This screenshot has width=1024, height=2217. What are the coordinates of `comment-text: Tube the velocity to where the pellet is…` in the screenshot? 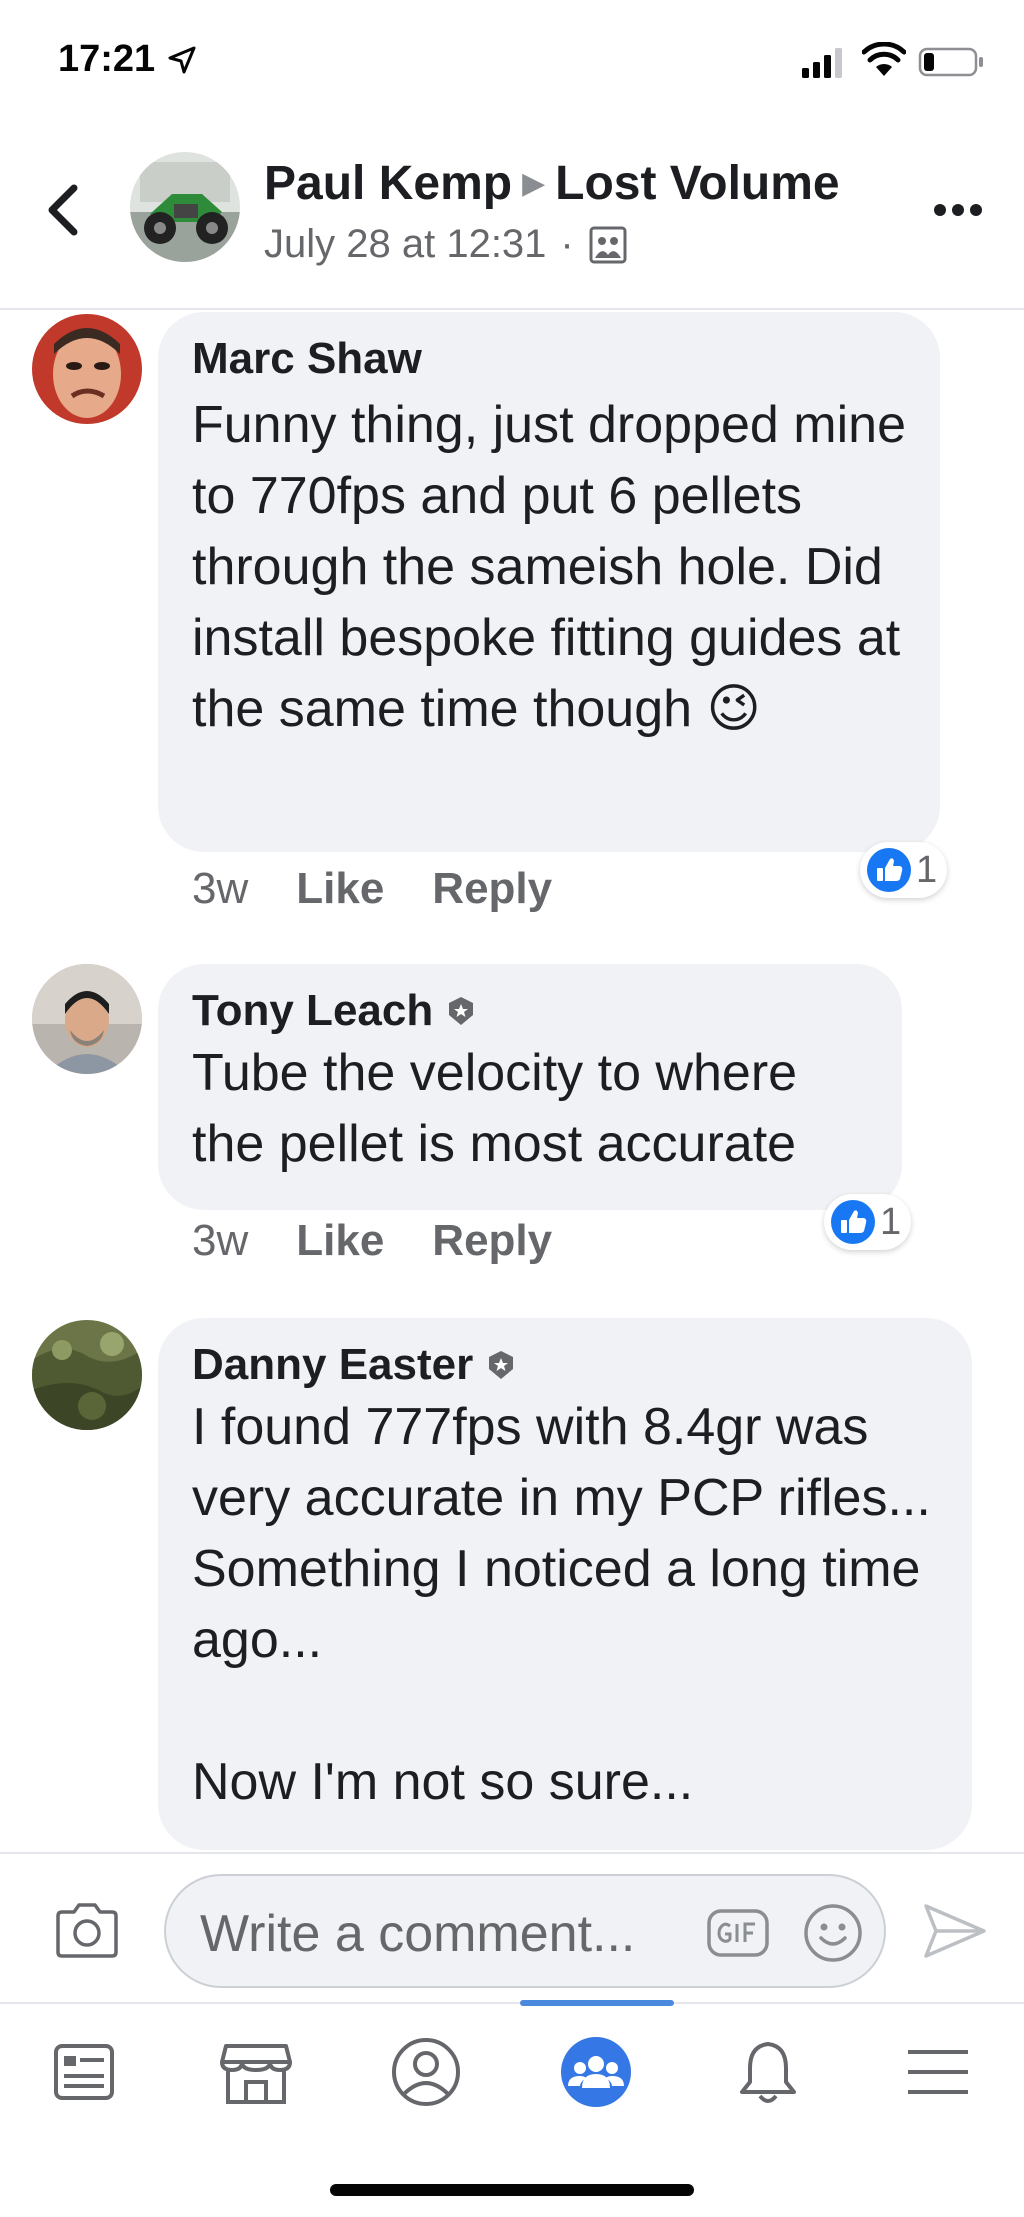 It's located at (502, 1108).